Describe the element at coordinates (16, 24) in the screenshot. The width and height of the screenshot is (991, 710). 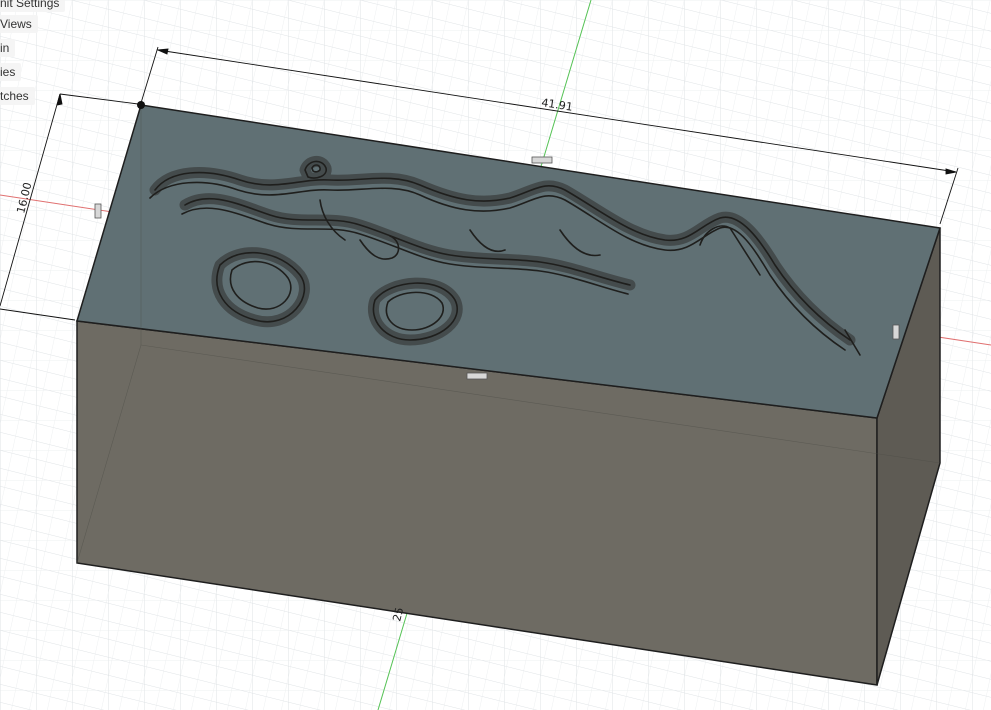
I see `browser-item-label: Views` at that location.